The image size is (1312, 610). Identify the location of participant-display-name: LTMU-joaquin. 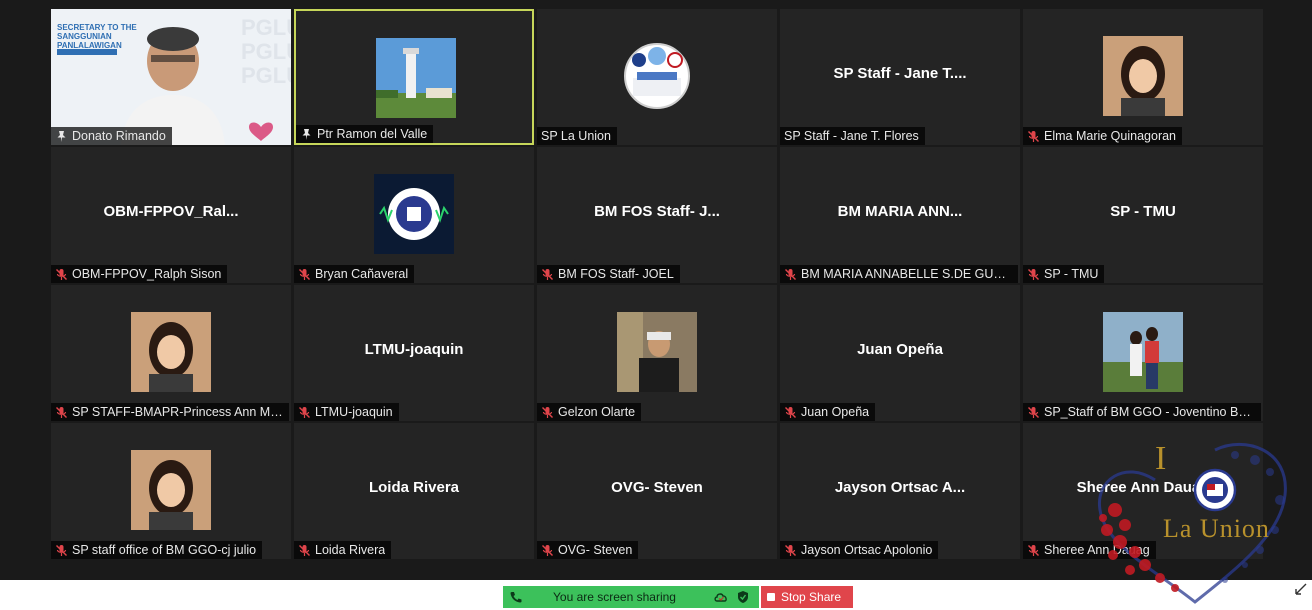
(414, 349).